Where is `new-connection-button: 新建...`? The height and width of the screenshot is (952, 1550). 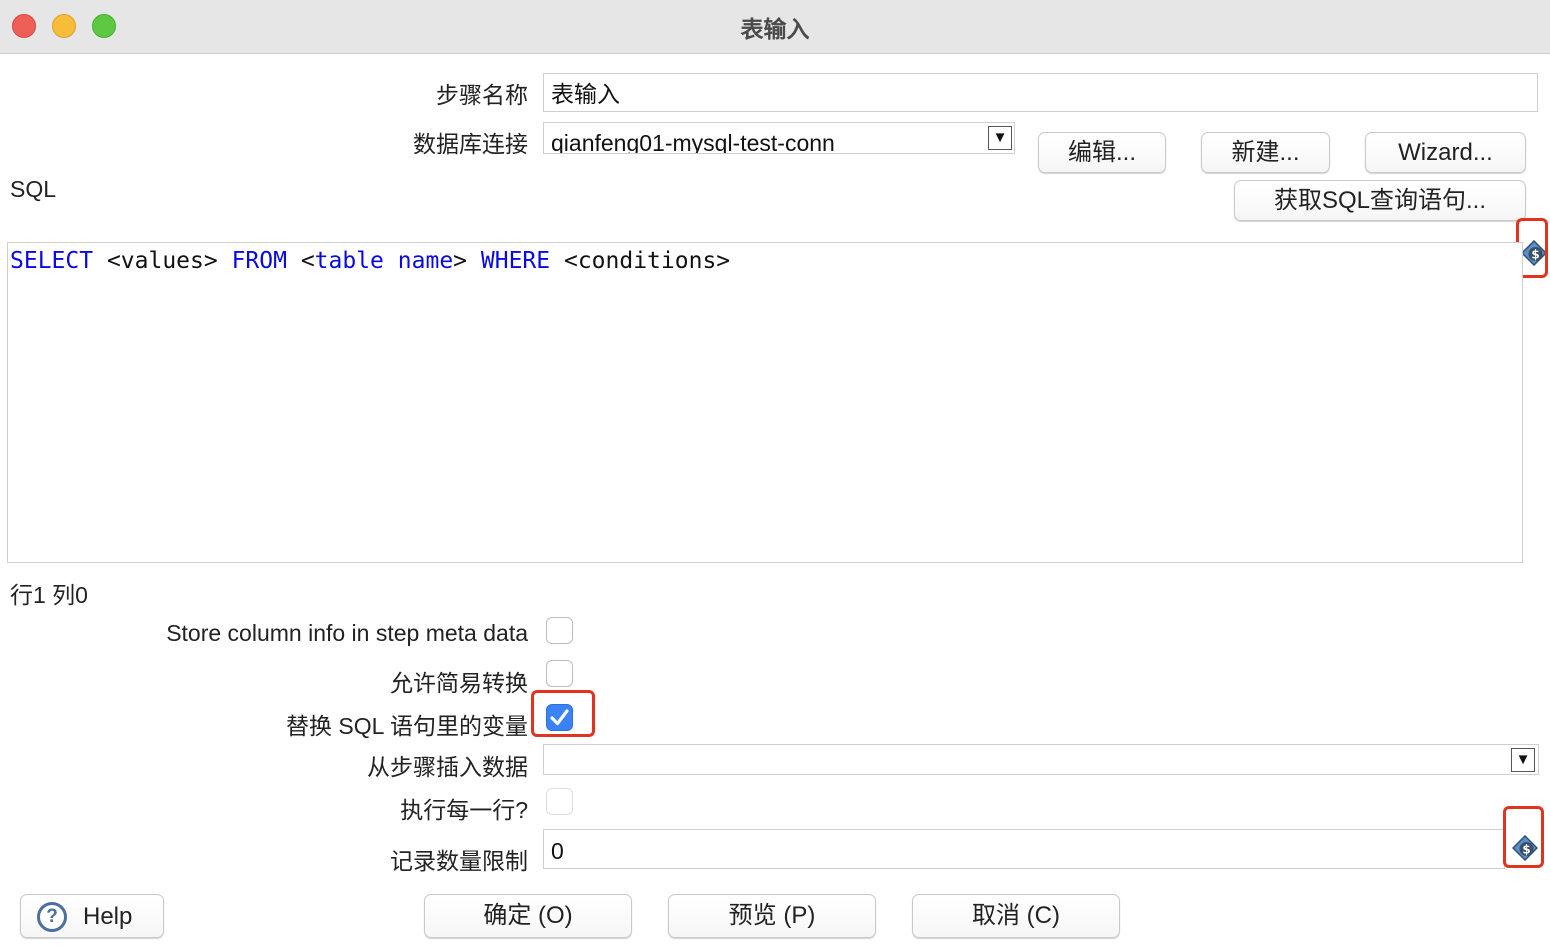 new-connection-button: 新建... is located at coordinates (1265, 152).